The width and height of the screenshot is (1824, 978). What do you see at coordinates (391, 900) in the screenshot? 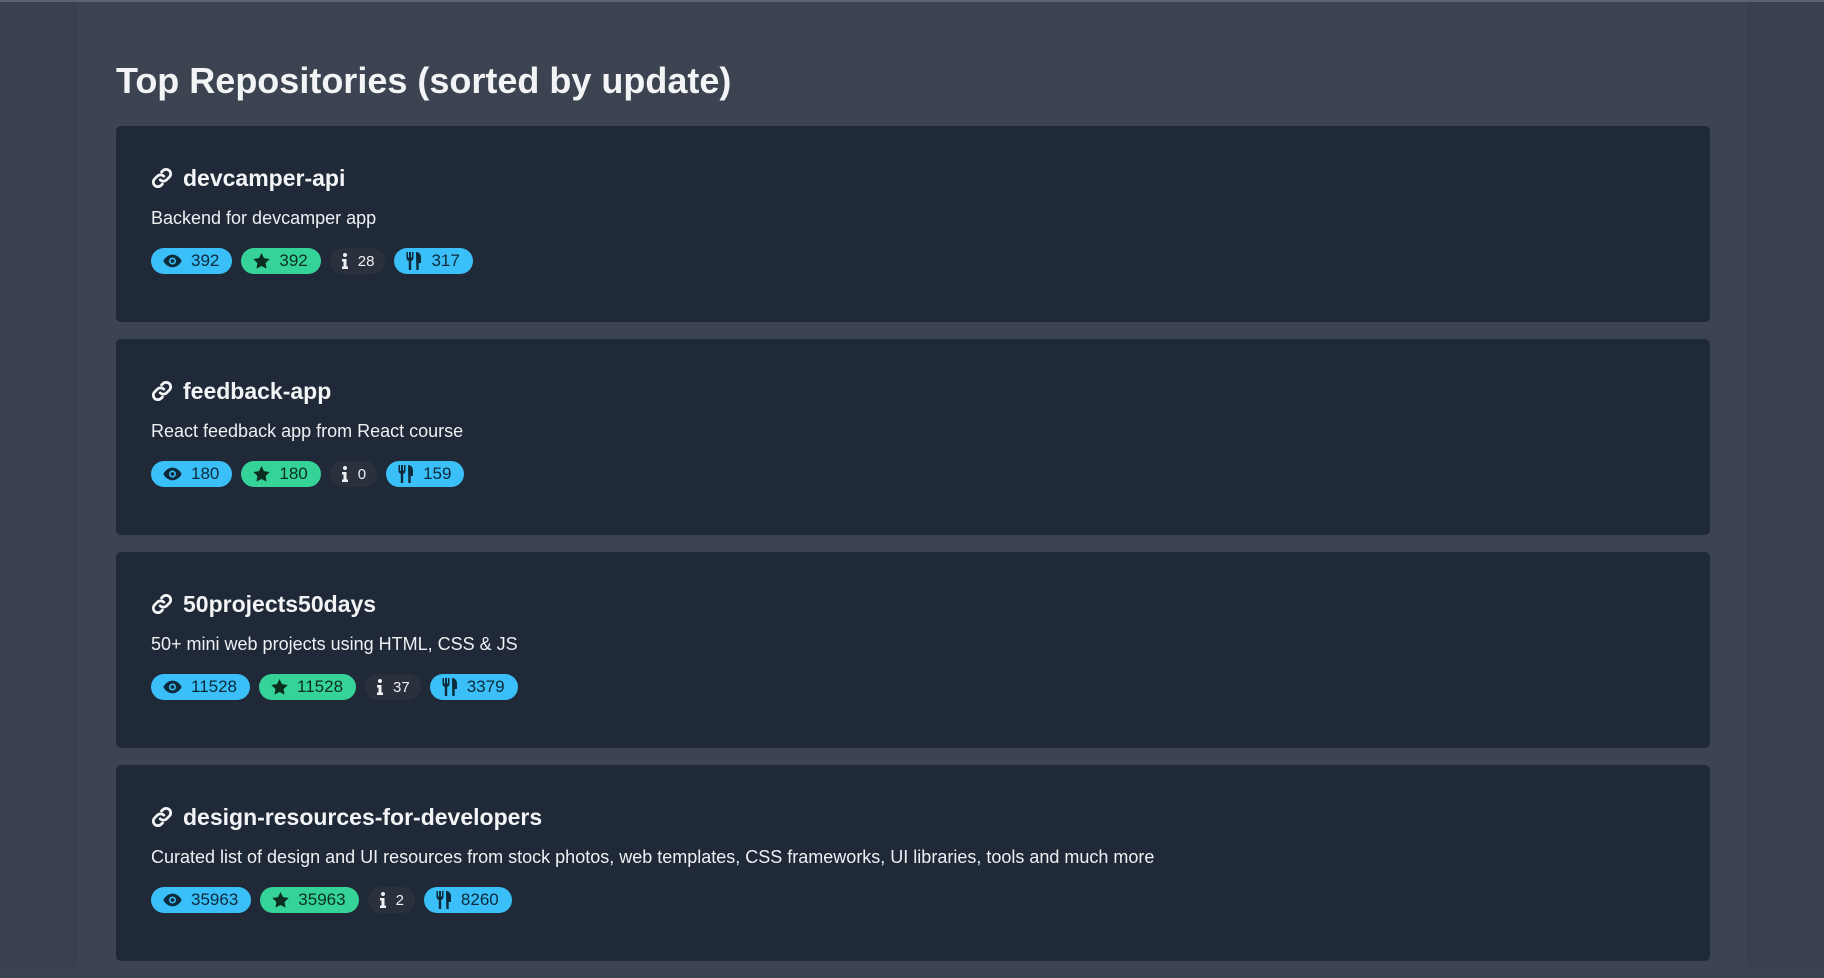
I see `issues-badge: 2` at bounding box center [391, 900].